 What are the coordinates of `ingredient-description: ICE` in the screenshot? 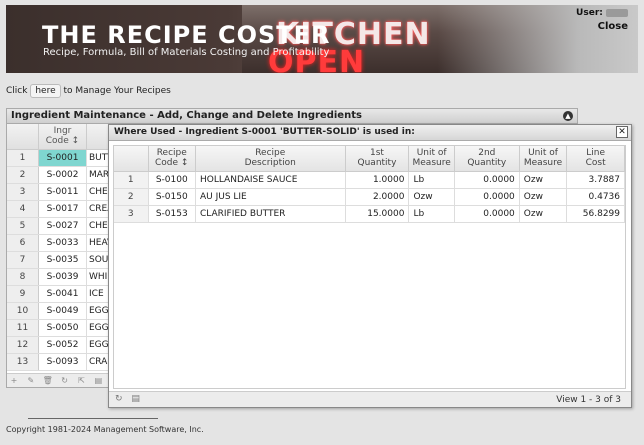 It's located at (99, 294).